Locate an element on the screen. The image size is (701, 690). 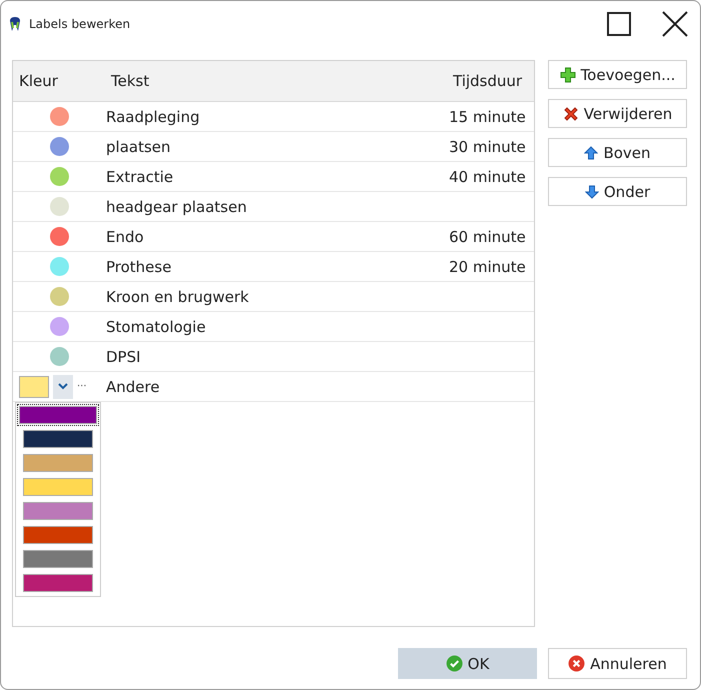
close-button is located at coordinates (675, 23).